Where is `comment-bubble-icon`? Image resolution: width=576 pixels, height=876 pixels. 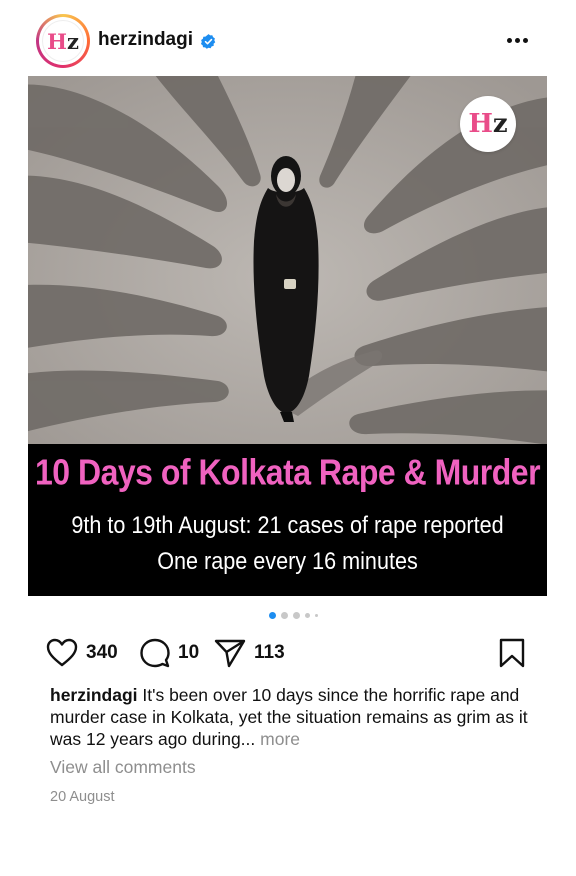
comment-bubble-icon is located at coordinates (155, 653).